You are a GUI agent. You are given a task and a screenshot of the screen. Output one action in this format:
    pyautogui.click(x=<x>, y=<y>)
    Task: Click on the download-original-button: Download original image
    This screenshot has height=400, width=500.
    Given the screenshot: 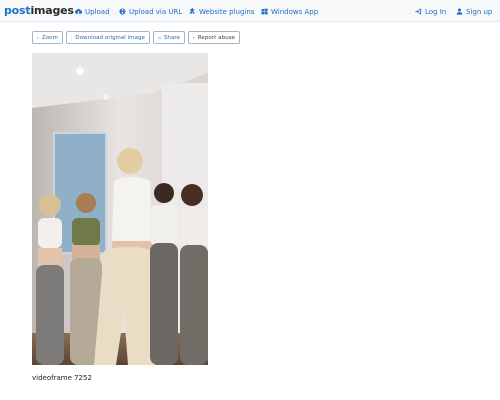 What is the action you would take?
    pyautogui.click(x=108, y=37)
    